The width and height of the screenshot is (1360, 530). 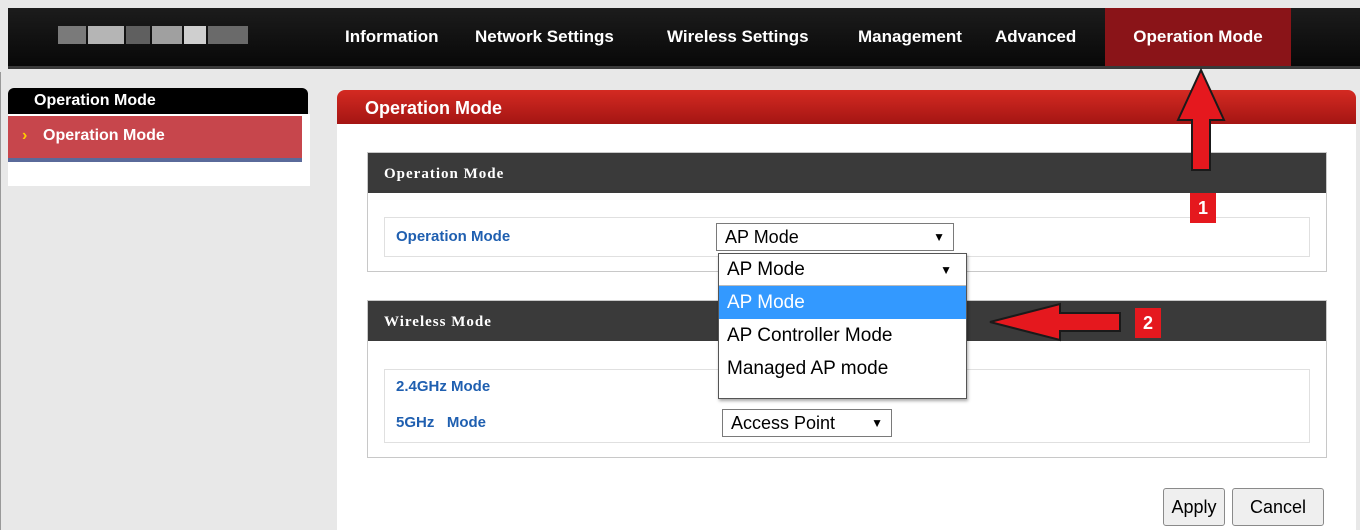 What do you see at coordinates (1203, 208) in the screenshot?
I see `annotation-badge-1: 1` at bounding box center [1203, 208].